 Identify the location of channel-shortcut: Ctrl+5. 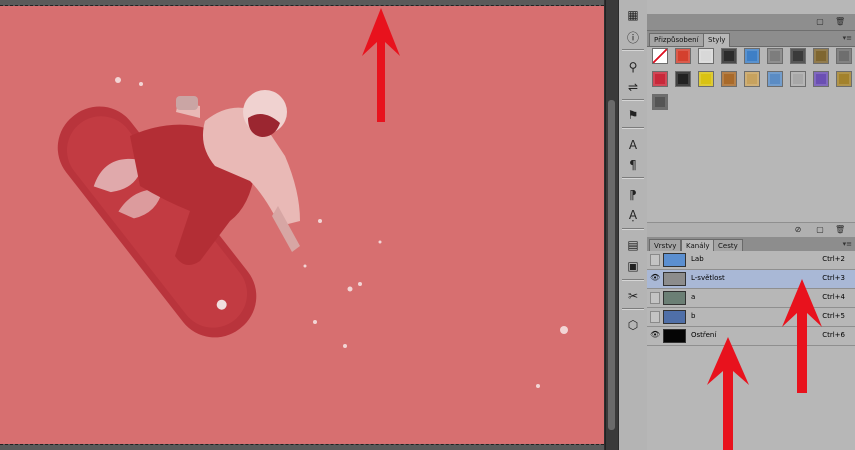
(833, 316).